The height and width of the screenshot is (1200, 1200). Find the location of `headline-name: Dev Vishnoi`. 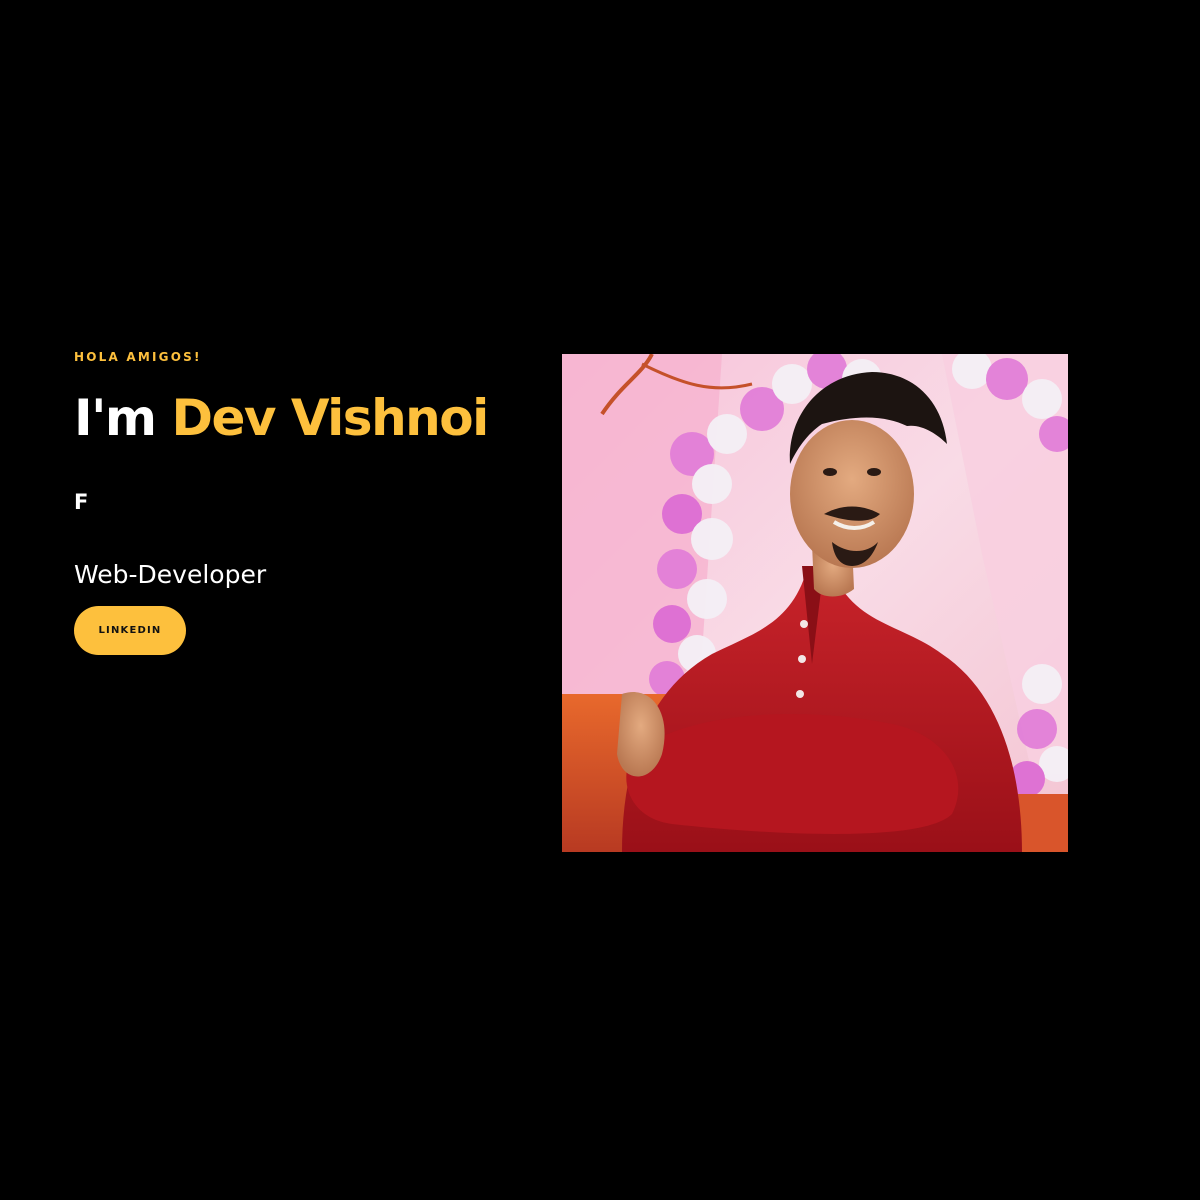

headline-name: Dev Vishnoi is located at coordinates (330, 418).